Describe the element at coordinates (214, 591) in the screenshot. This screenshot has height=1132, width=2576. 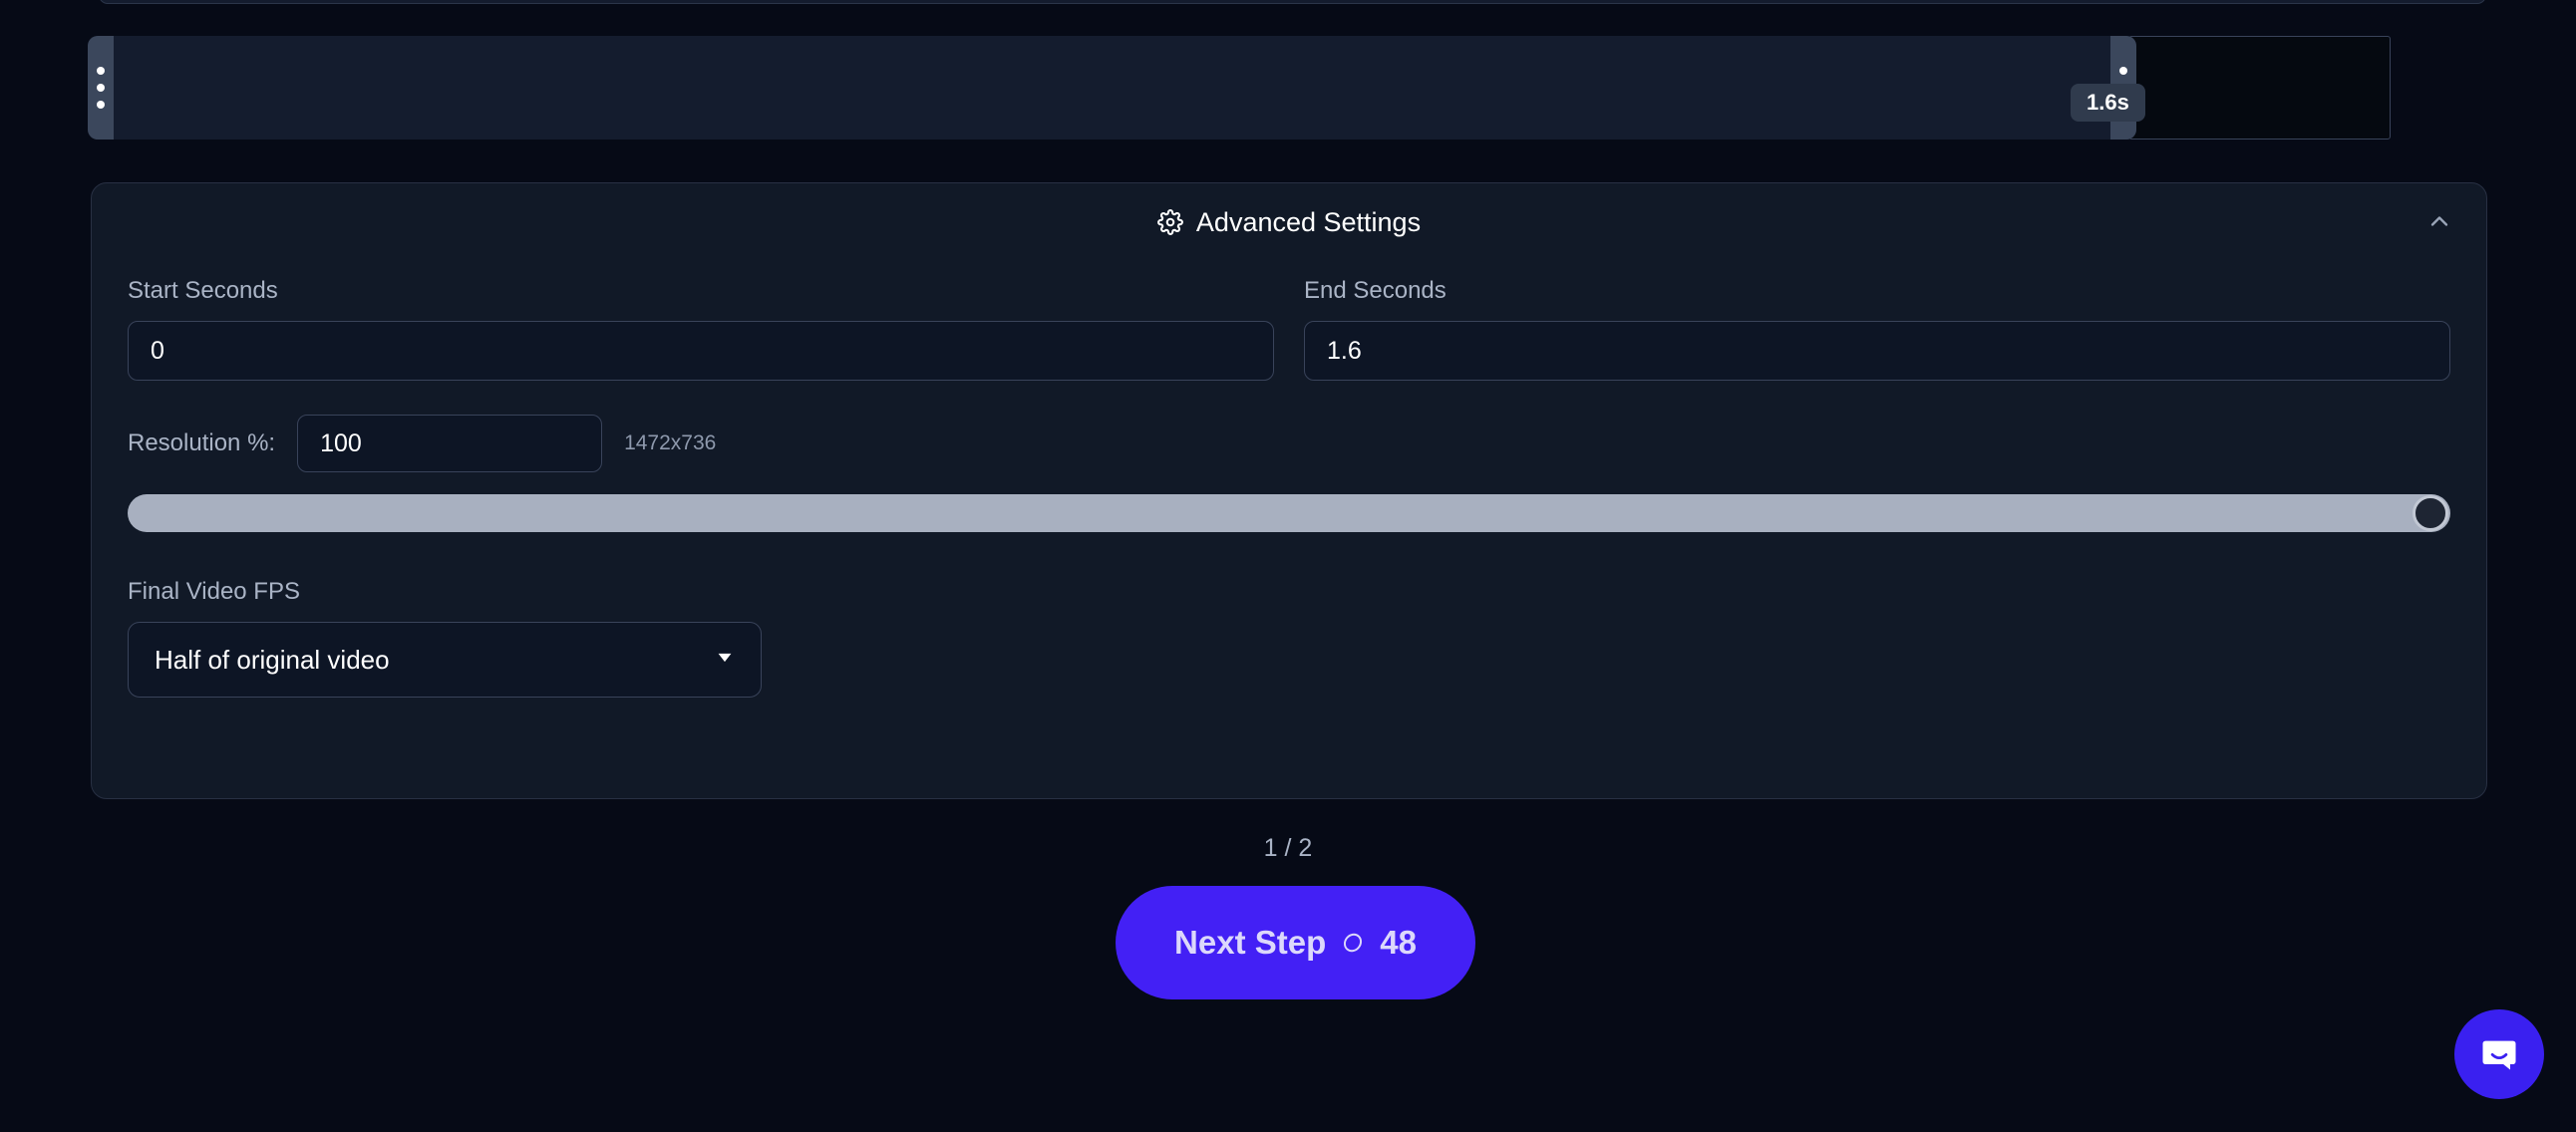
I see `fps-label: Final Video FPS` at that location.